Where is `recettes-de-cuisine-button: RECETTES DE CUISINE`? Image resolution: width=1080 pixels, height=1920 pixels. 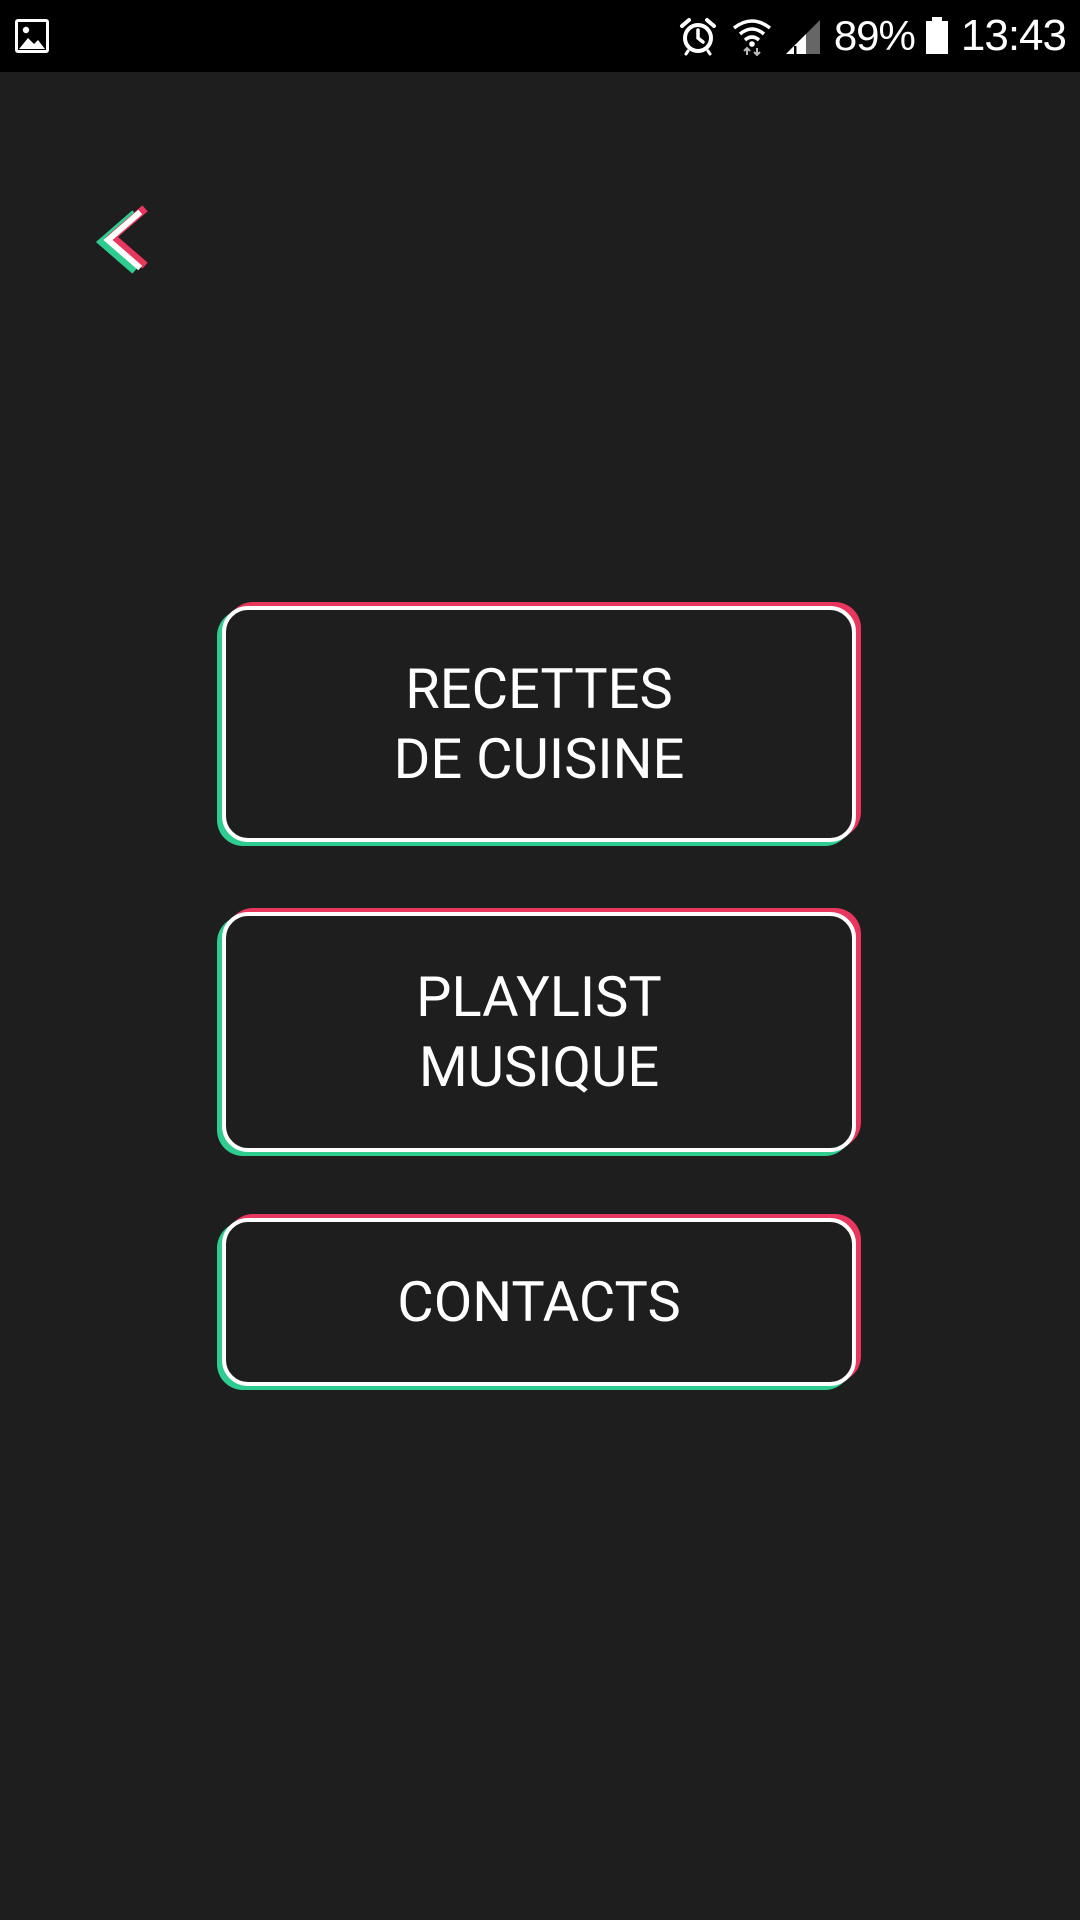
recettes-de-cuisine-button: RECETTES DE CUISINE is located at coordinates (539, 724).